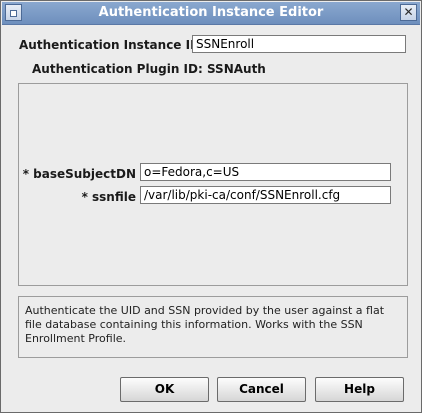  Describe the element at coordinates (408, 12) in the screenshot. I see `close-icon: ✕` at that location.